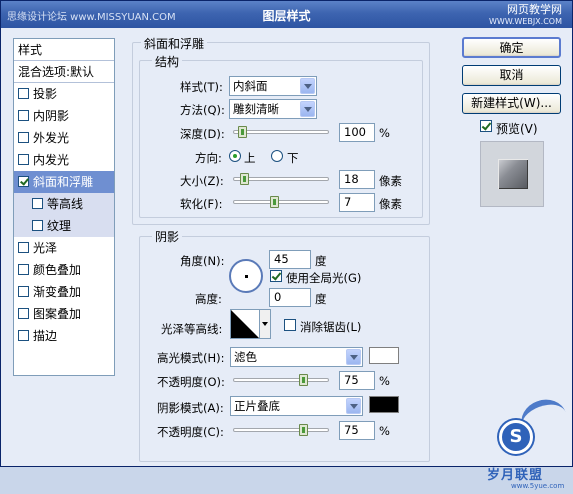  What do you see at coordinates (191, 382) in the screenshot?
I see `highlight-opacity-label: 不透明度(O):` at bounding box center [191, 382].